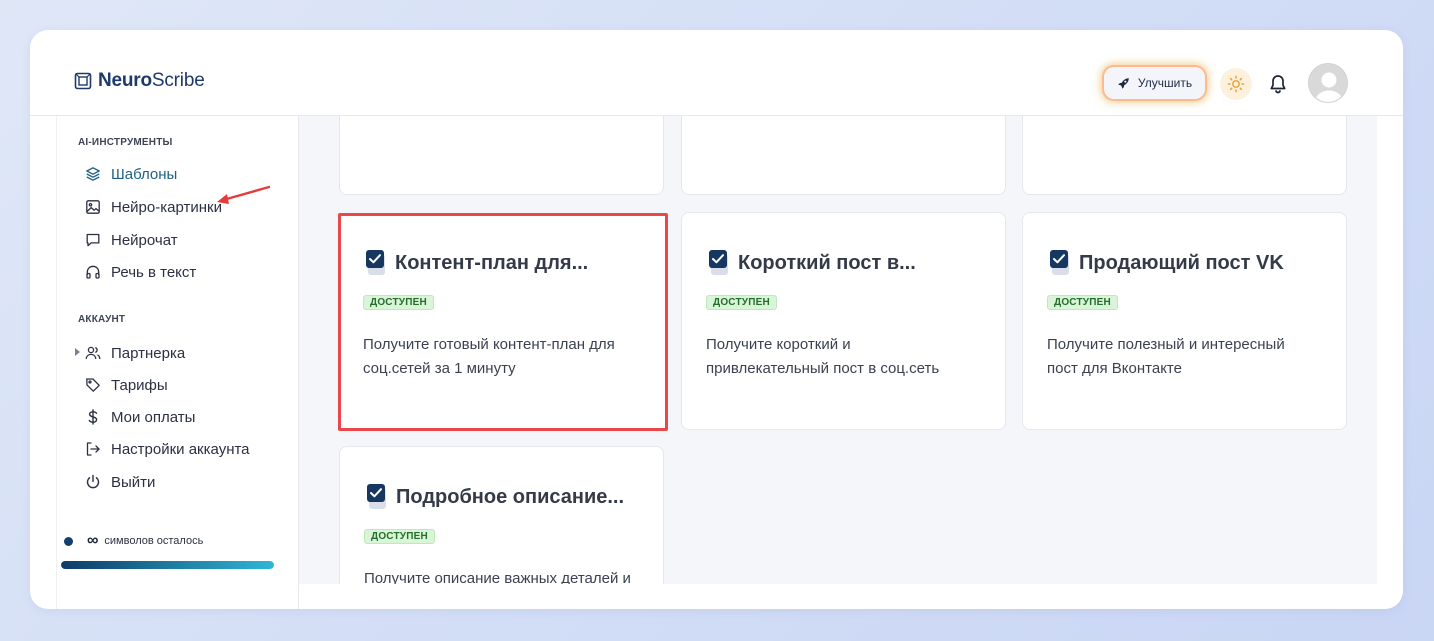  I want to click on notifications-button, so click(1278, 84).